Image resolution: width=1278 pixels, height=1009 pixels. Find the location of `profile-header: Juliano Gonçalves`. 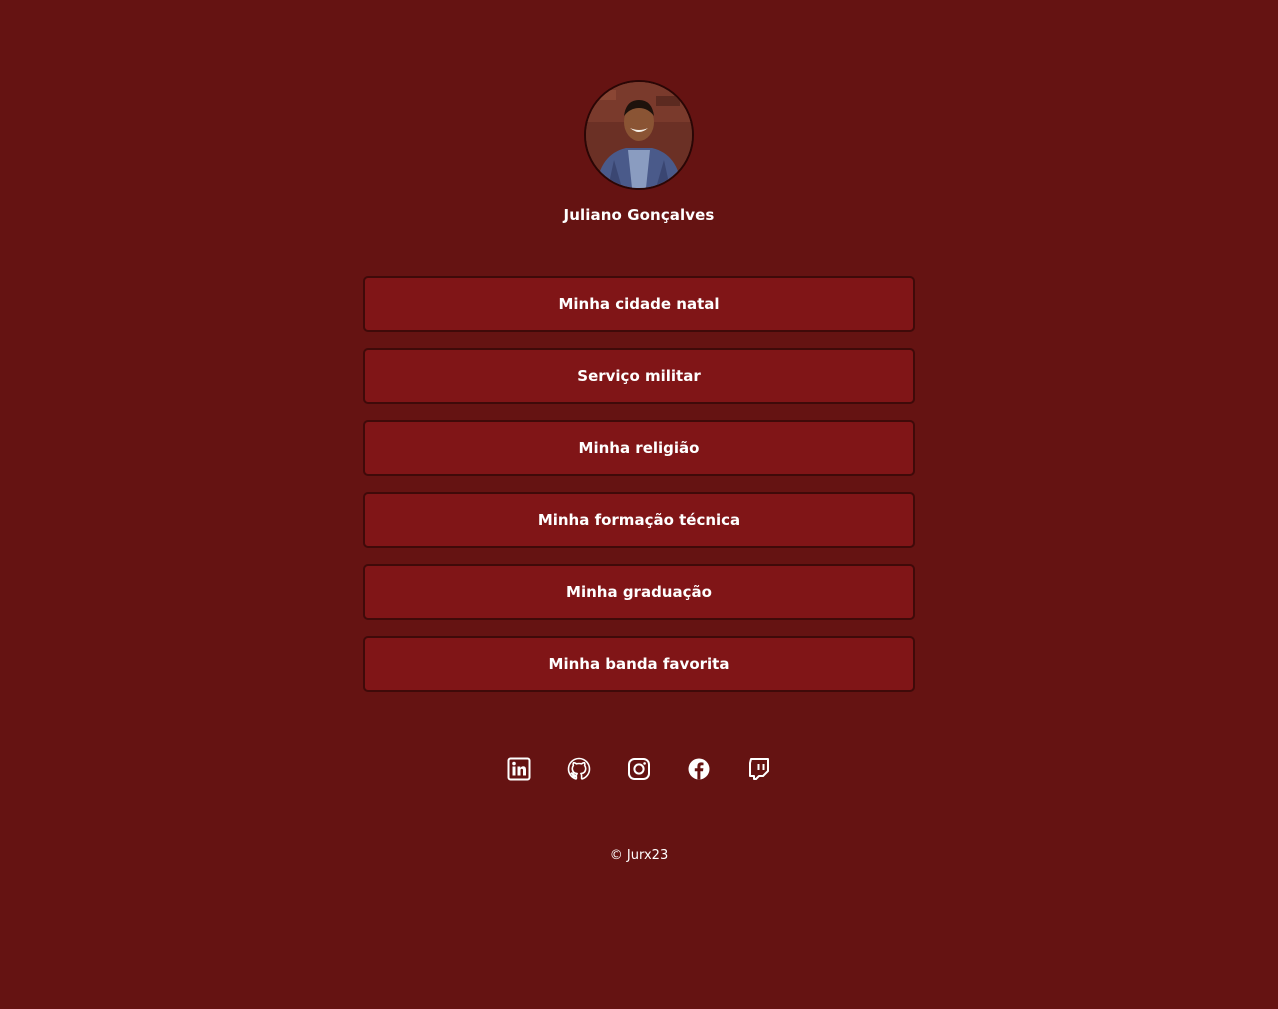

profile-header: Juliano Gonçalves is located at coordinates (639, 152).